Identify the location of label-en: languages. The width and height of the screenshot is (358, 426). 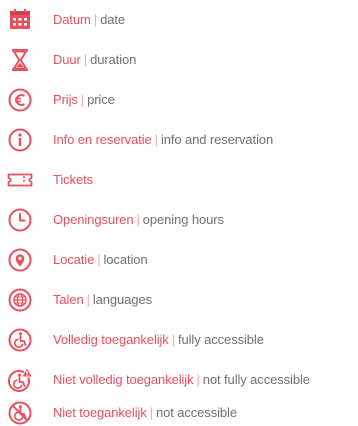
(122, 299).